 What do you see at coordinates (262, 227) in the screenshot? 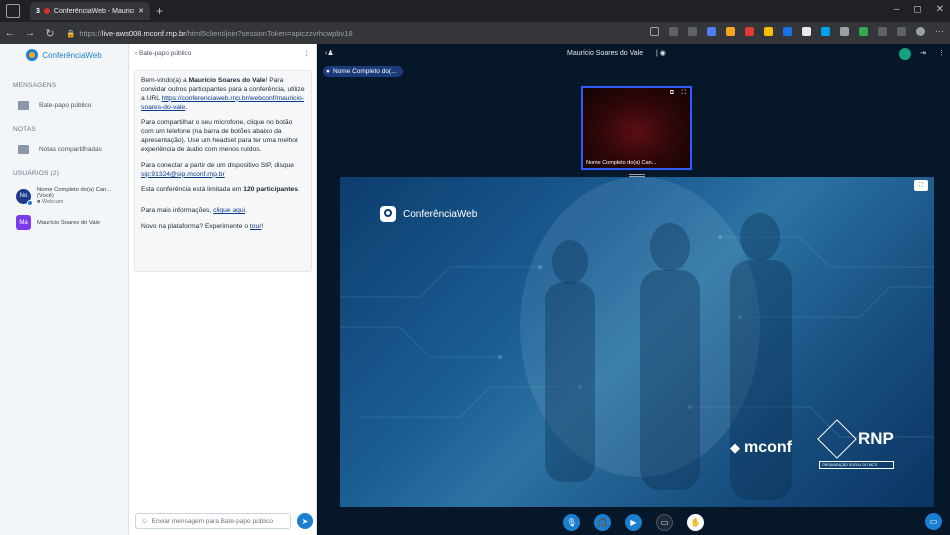
I see `punct: !` at bounding box center [262, 227].